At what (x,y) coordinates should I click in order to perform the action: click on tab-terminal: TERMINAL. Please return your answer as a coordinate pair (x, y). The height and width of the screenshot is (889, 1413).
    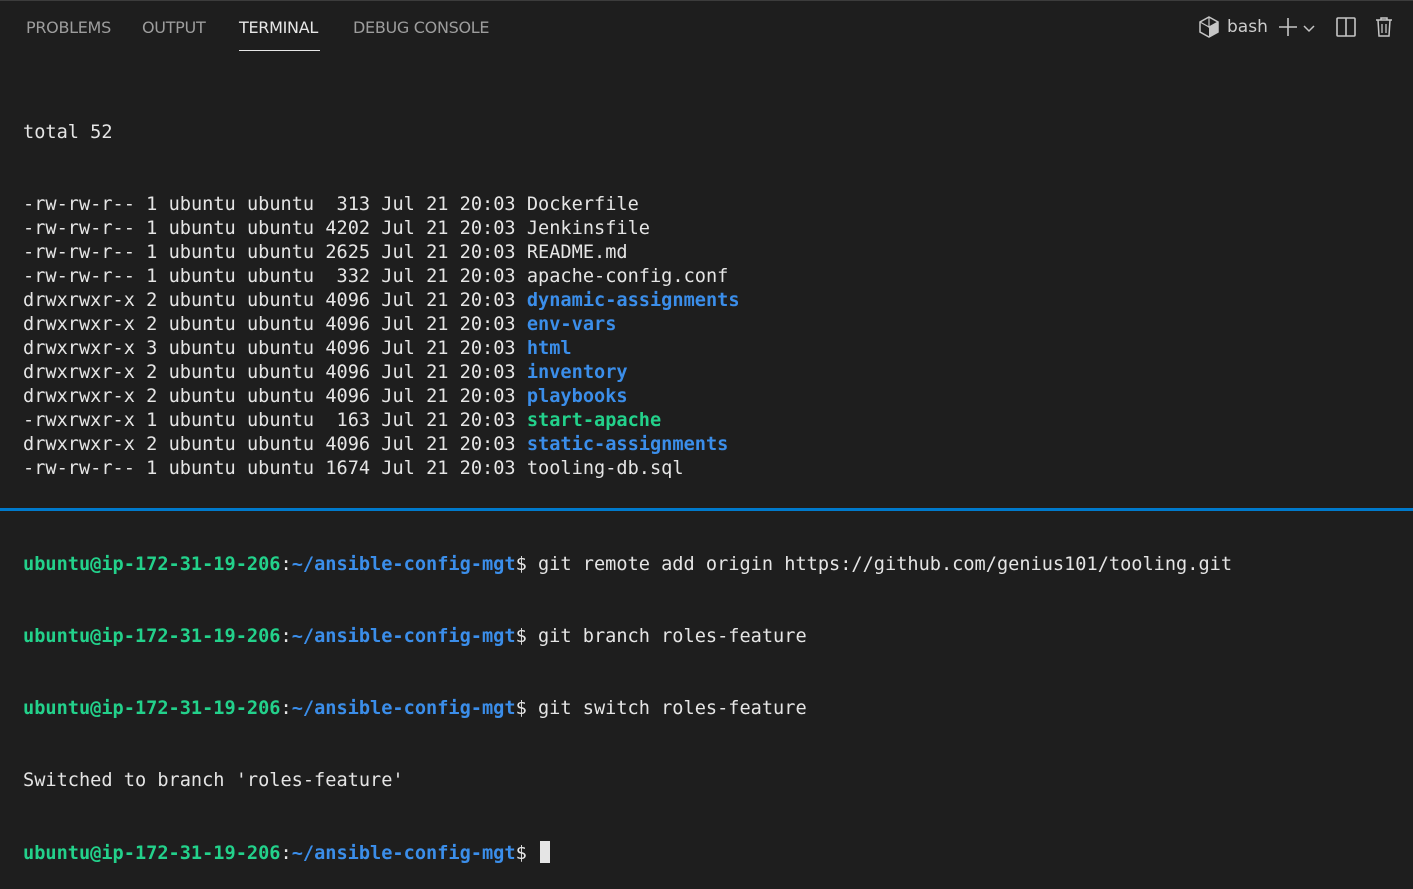
    Looking at the image, I should click on (278, 28).